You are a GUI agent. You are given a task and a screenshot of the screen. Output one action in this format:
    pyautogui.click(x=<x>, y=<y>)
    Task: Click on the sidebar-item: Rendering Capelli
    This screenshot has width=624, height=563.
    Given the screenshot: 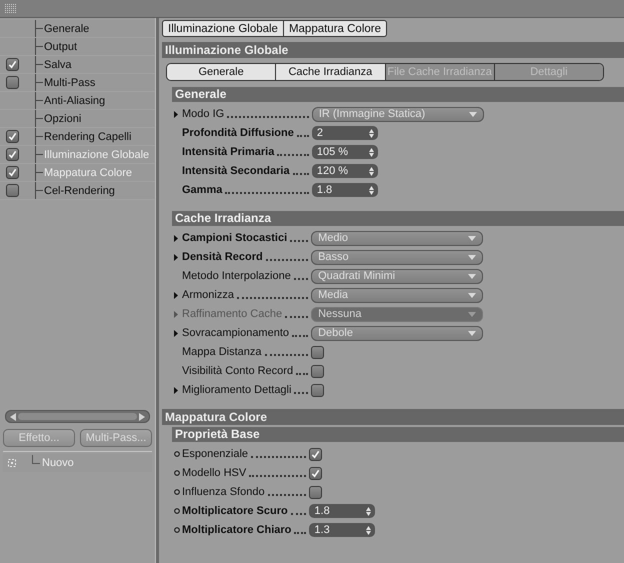 What is the action you would take?
    pyautogui.click(x=87, y=136)
    